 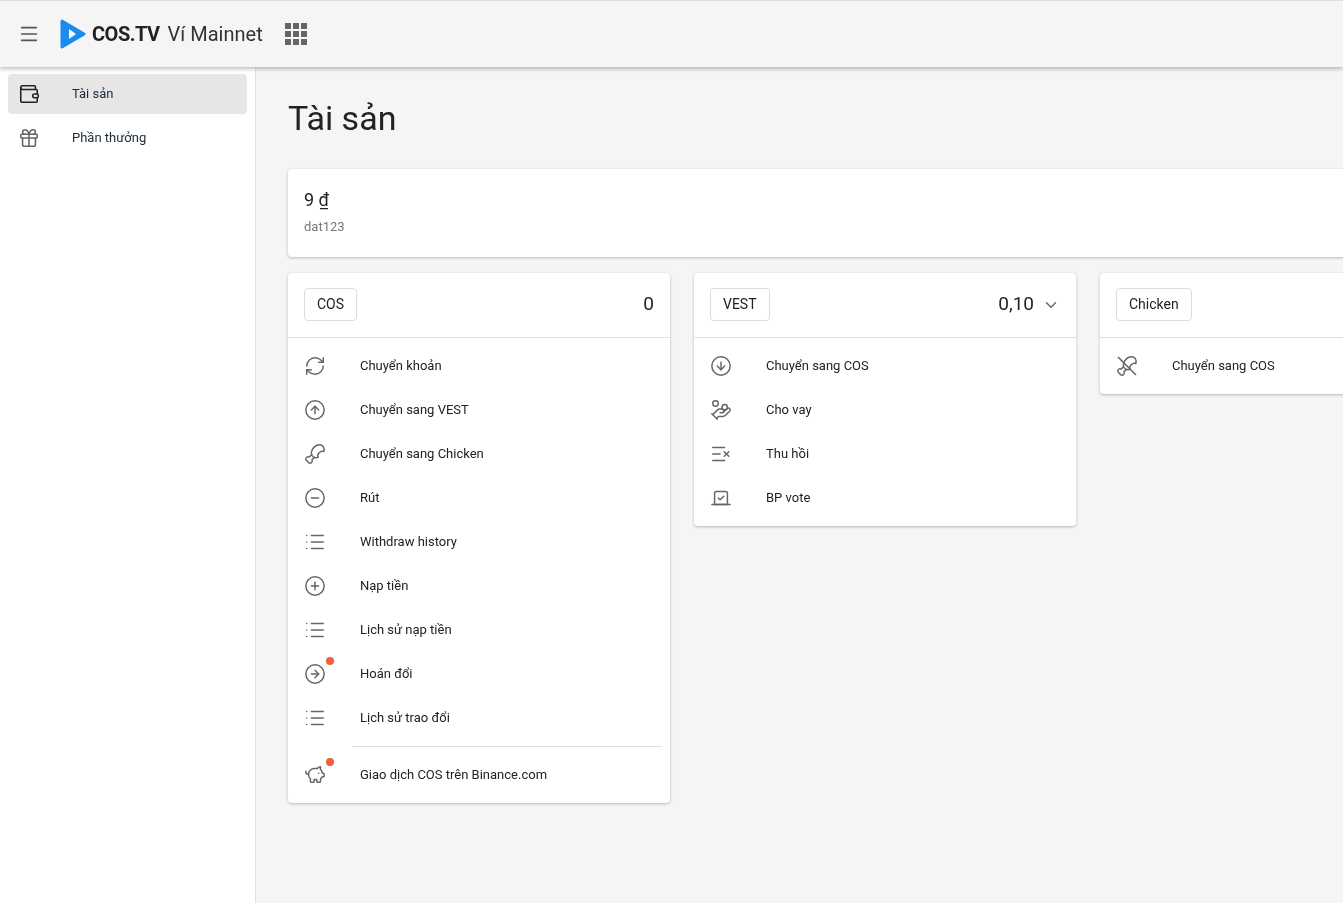 I want to click on circle-arrow-up-icon, so click(x=315, y=409).